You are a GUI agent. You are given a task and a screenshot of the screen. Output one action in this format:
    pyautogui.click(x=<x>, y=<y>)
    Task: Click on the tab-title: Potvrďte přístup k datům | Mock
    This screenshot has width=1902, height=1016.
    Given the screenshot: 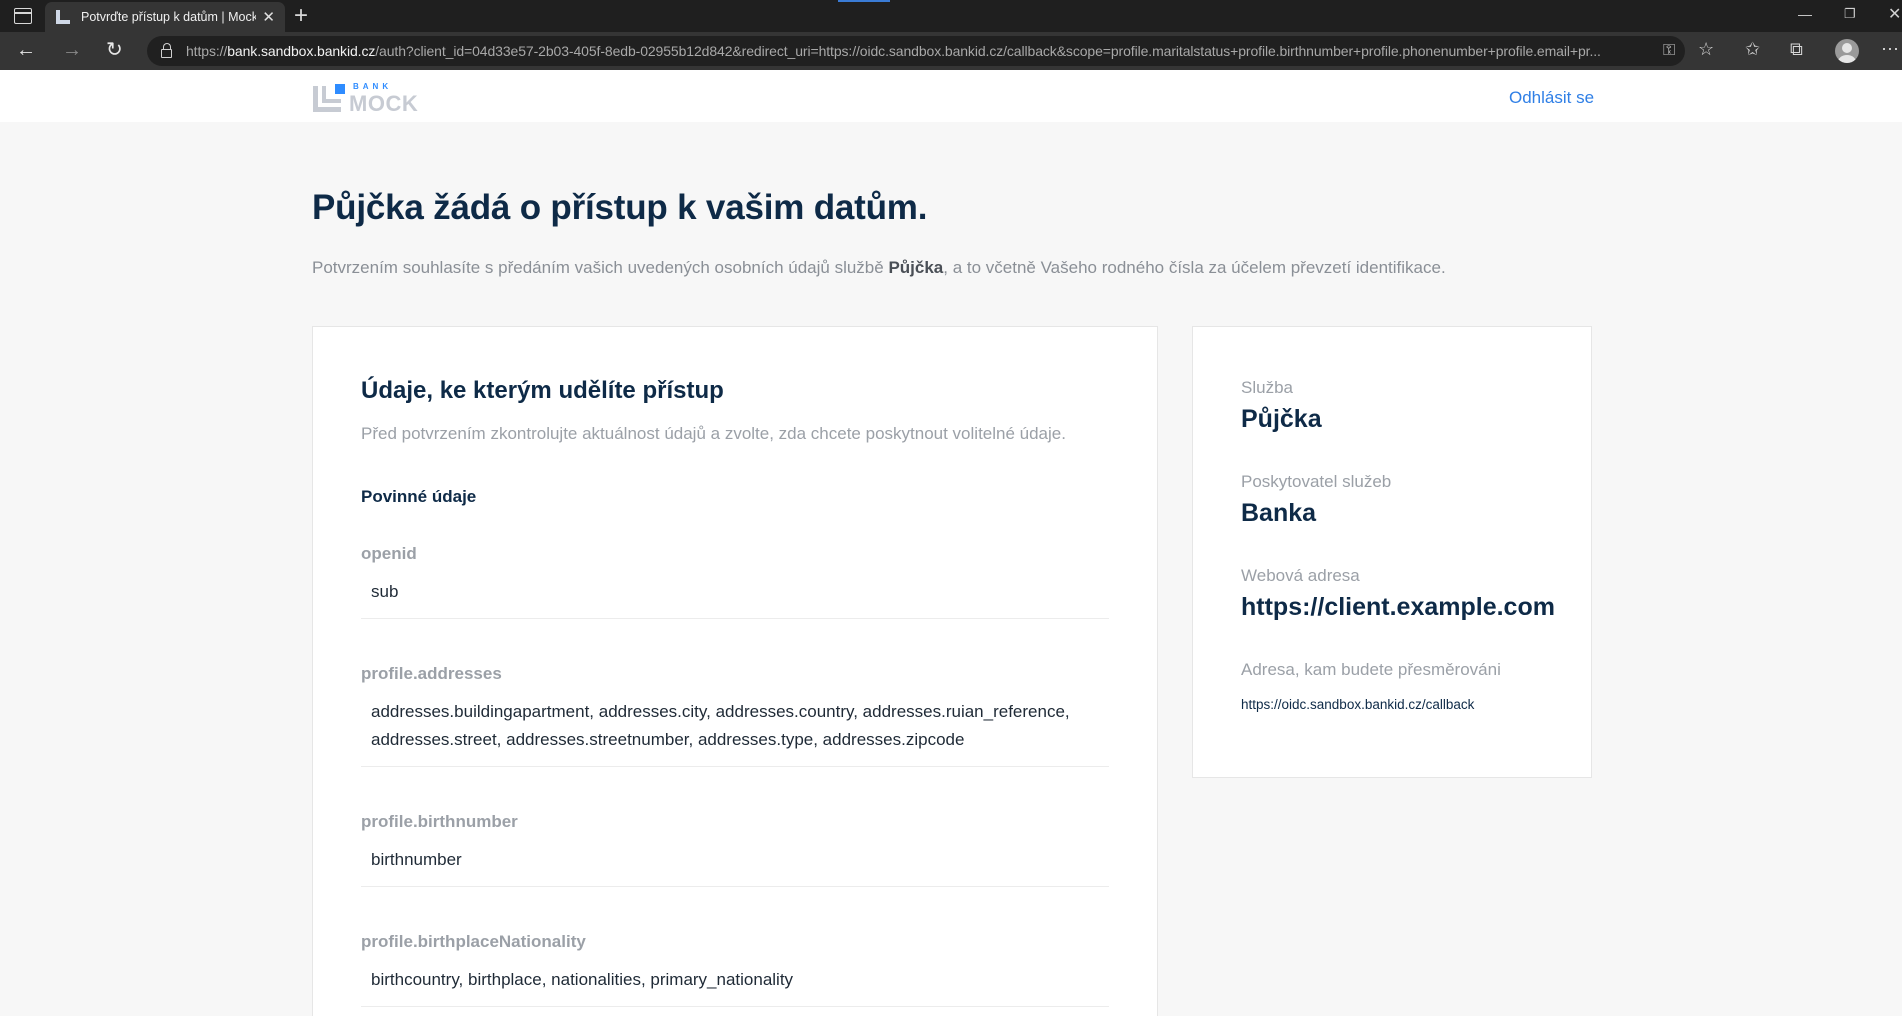 What is the action you would take?
    pyautogui.click(x=168, y=17)
    